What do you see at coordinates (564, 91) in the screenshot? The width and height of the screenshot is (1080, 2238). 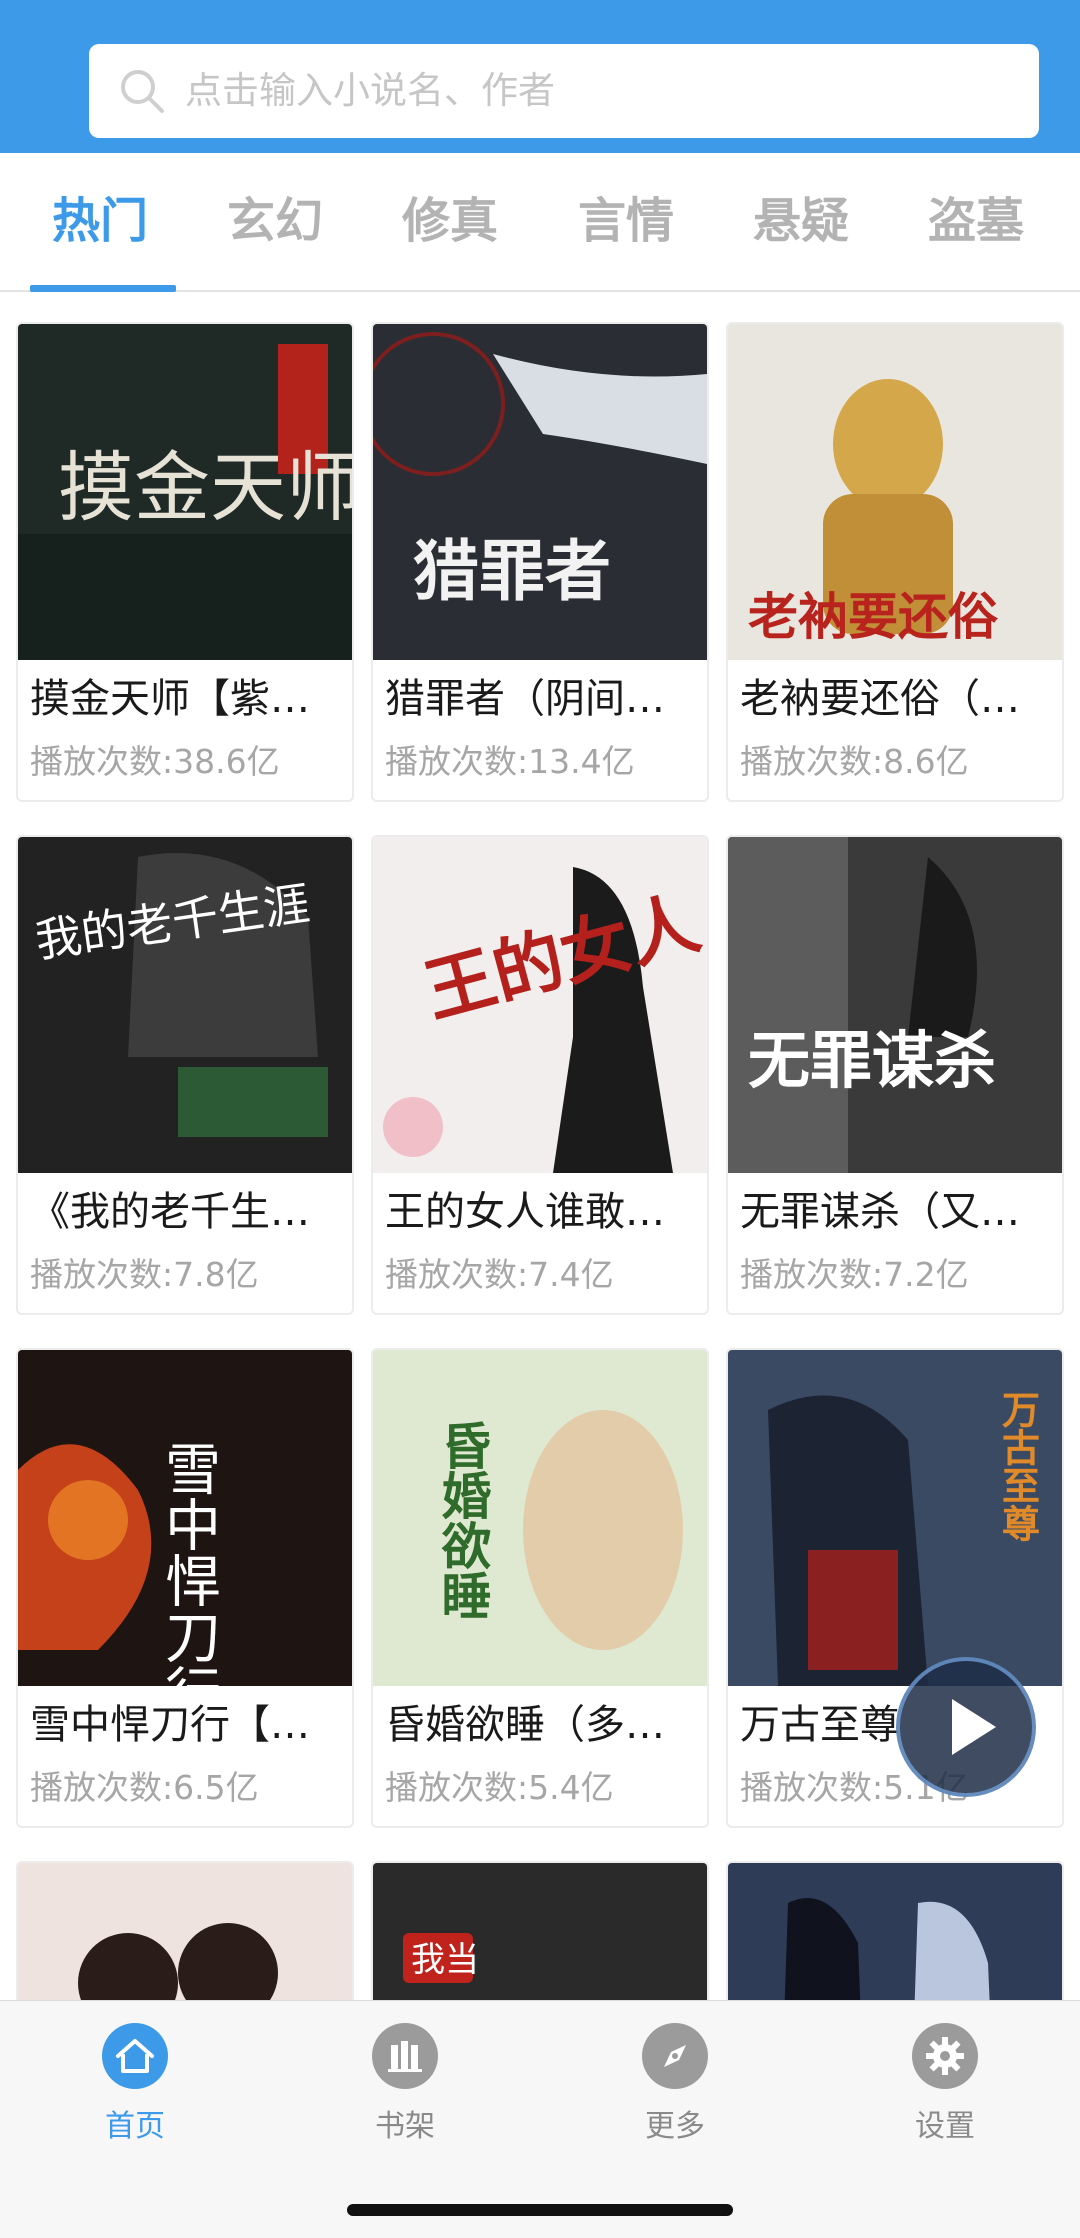 I see `search-box: 点击输入小说名、作者` at bounding box center [564, 91].